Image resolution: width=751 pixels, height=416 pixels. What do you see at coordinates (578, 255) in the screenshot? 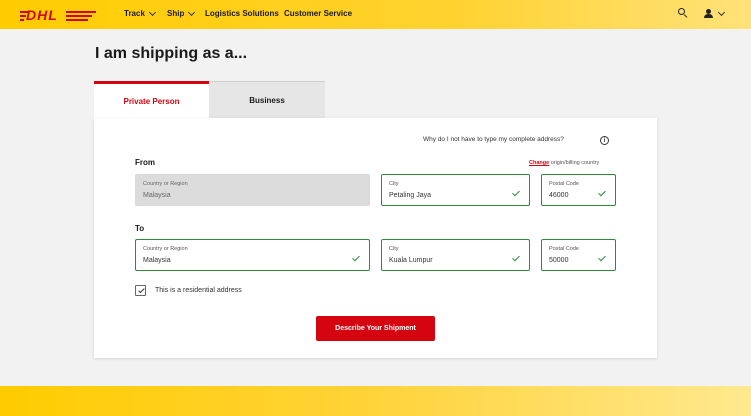
I see `to-postal-code-field: Postal Code 50000` at bounding box center [578, 255].